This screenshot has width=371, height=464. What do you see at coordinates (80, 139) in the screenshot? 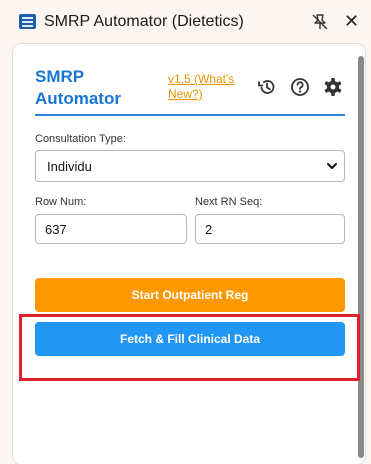
I see `consultation-type-label: Consultation Type:` at bounding box center [80, 139].